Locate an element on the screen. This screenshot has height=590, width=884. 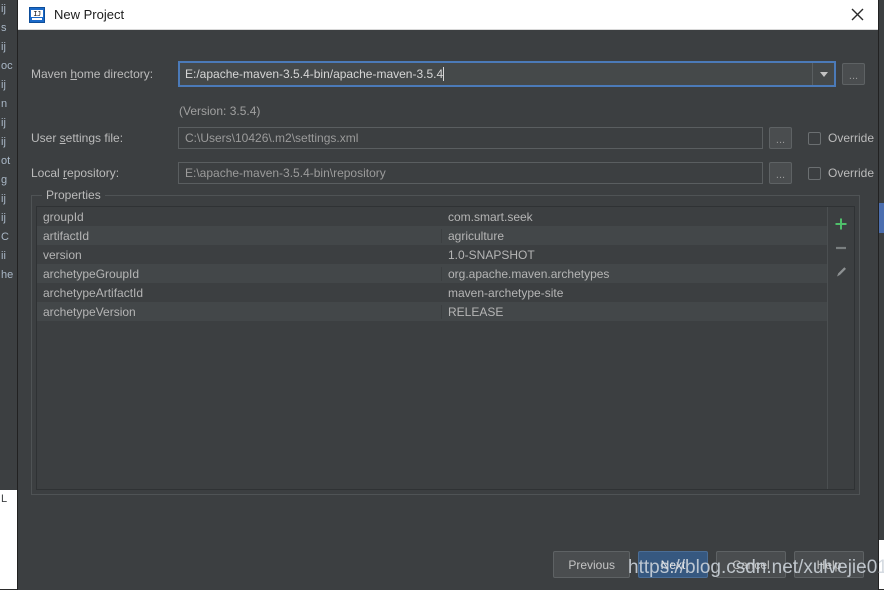
property-key: archetypeVersion is located at coordinates (239, 312).